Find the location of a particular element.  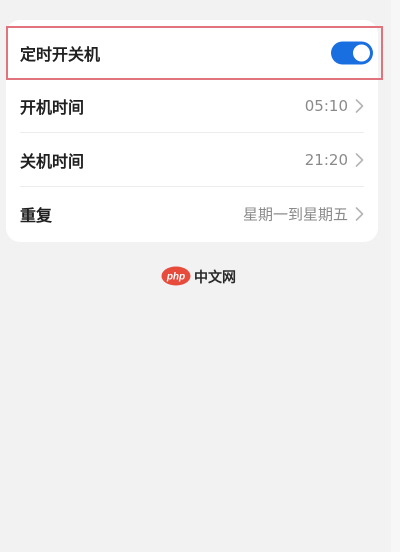

edge-strip is located at coordinates (395, 276).